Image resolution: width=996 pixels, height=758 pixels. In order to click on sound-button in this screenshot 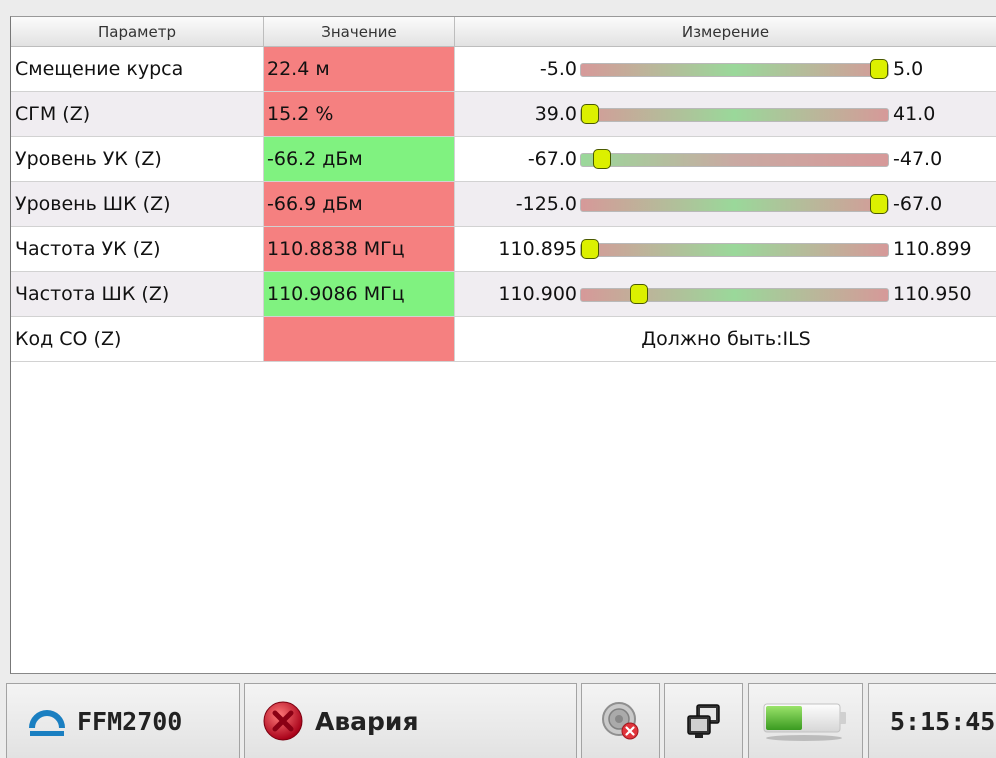, I will do `click(620, 720)`.